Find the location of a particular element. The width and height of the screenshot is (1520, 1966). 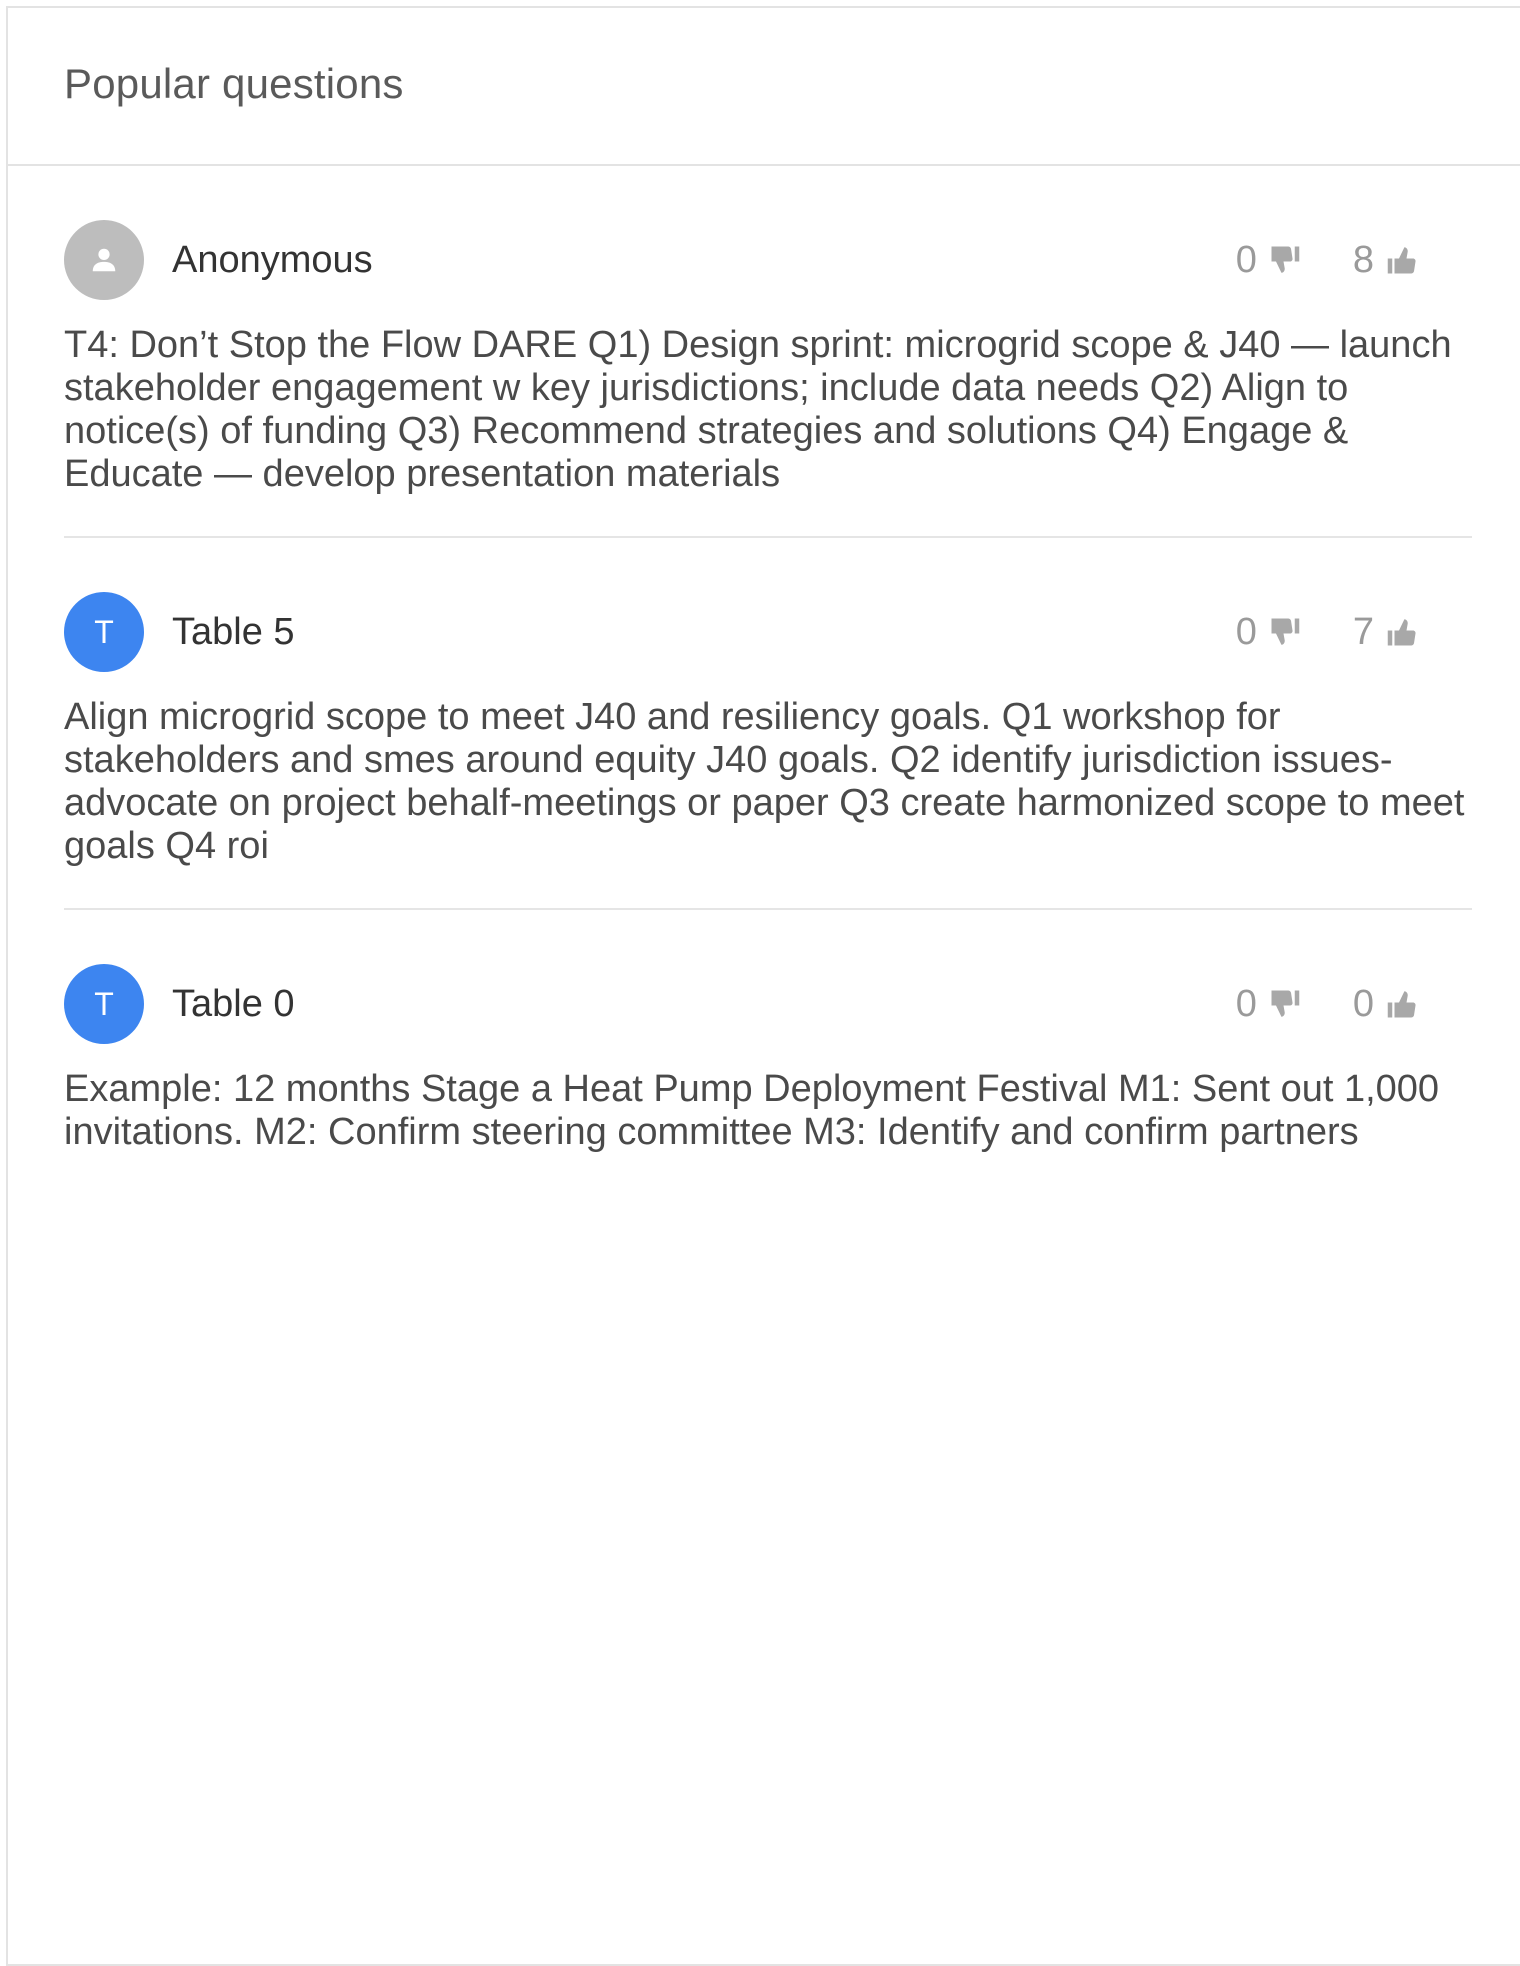

like-button: 0 is located at coordinates (1386, 1004).